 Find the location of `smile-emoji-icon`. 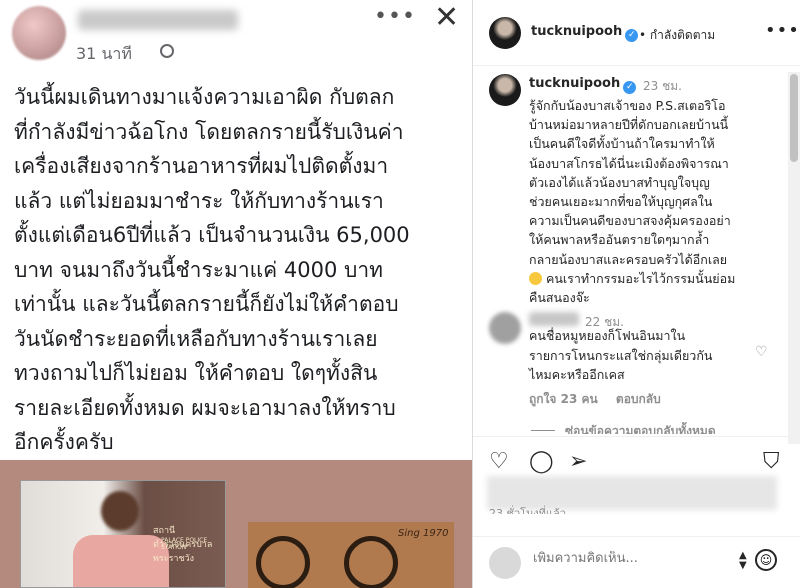

smile-emoji-icon is located at coordinates (535, 278).